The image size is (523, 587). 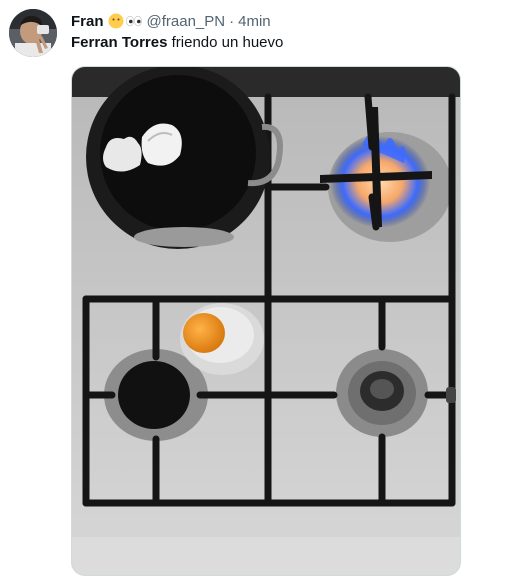 What do you see at coordinates (116, 21) in the screenshot?
I see `neutral-face-emoji-icon` at bounding box center [116, 21].